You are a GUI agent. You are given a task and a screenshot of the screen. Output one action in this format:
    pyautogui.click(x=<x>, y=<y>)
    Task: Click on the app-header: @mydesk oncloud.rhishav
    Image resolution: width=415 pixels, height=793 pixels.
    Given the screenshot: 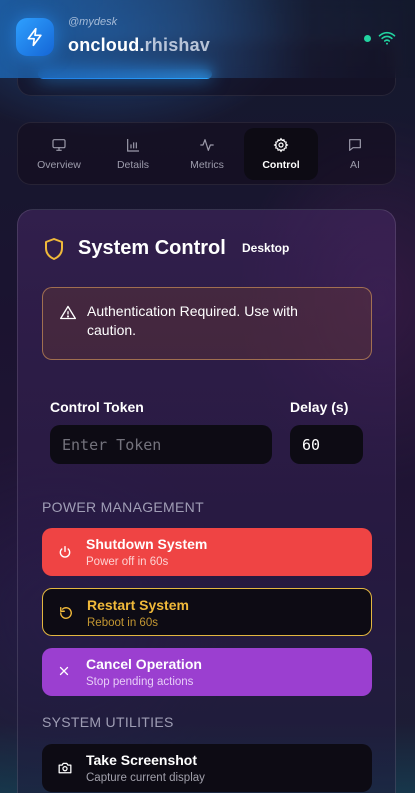 What is the action you would take?
    pyautogui.click(x=207, y=39)
    